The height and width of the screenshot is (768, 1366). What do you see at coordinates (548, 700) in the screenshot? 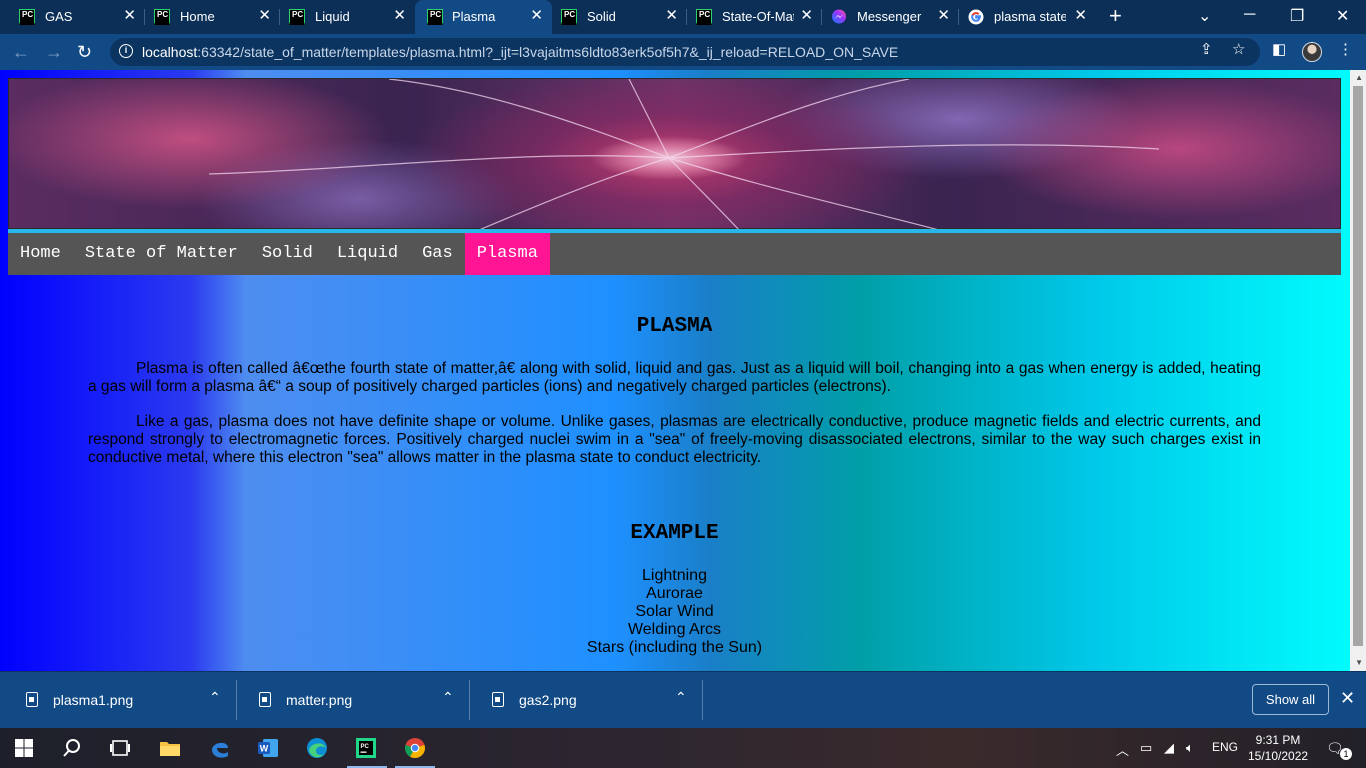
I see `download-filename: gas2.png` at bounding box center [548, 700].